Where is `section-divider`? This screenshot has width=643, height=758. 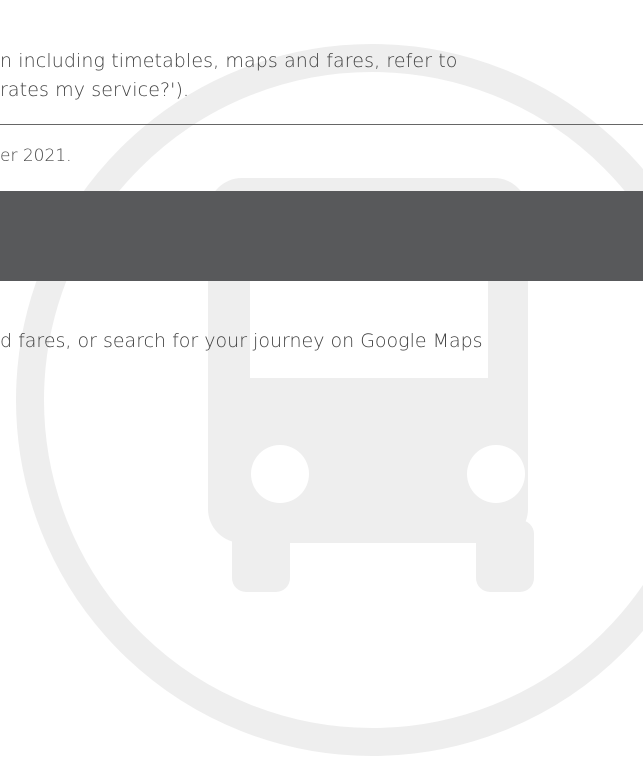
section-divider is located at coordinates (321, 124).